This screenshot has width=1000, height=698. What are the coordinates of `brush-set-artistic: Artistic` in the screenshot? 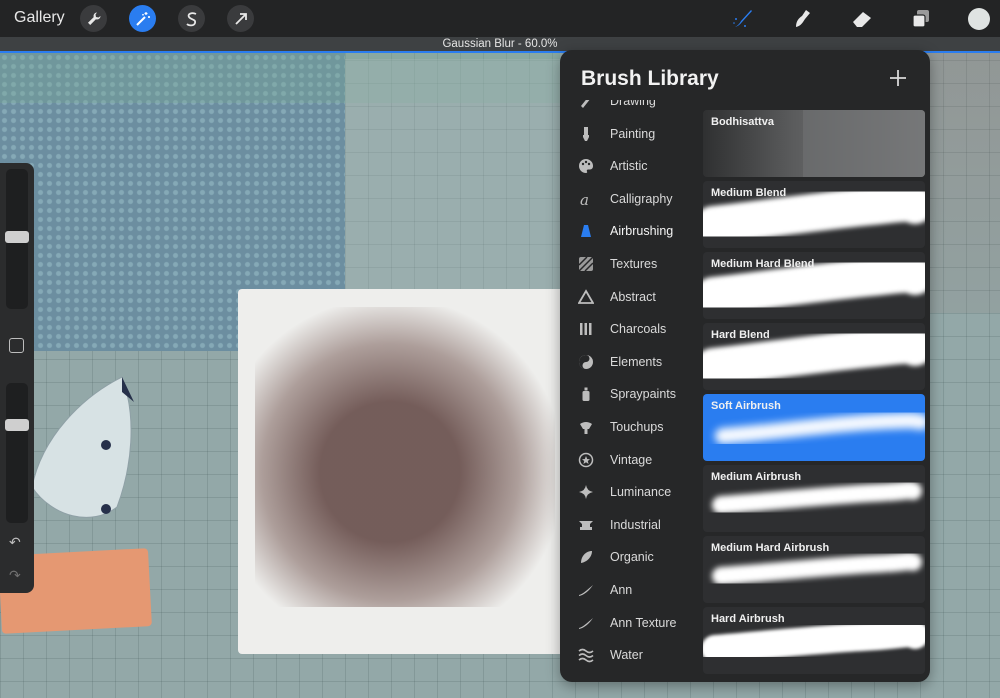 It's located at (630, 166).